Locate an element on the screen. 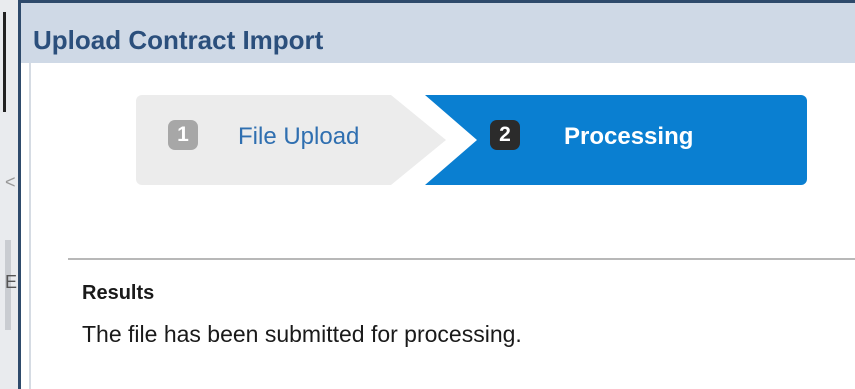  step-number-badge-2: 2 is located at coordinates (505, 135).